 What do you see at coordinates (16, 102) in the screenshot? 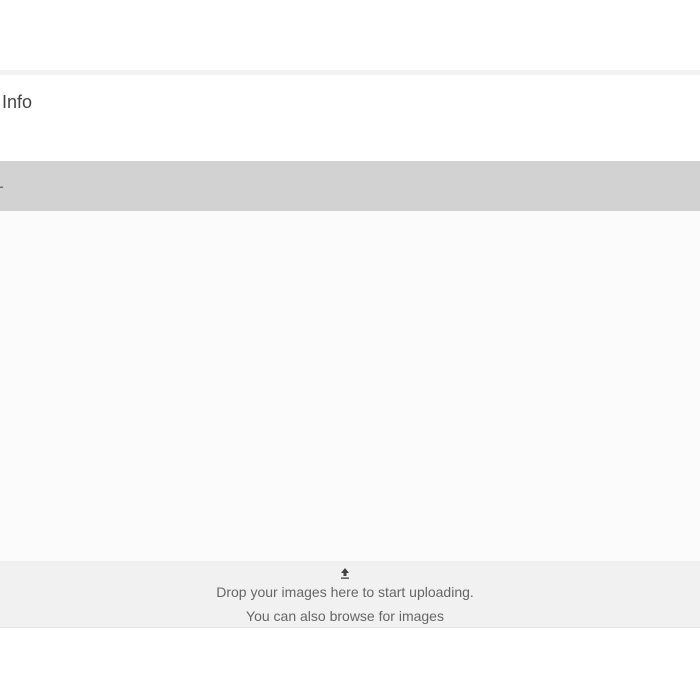
I see `section-title: rt Info` at bounding box center [16, 102].